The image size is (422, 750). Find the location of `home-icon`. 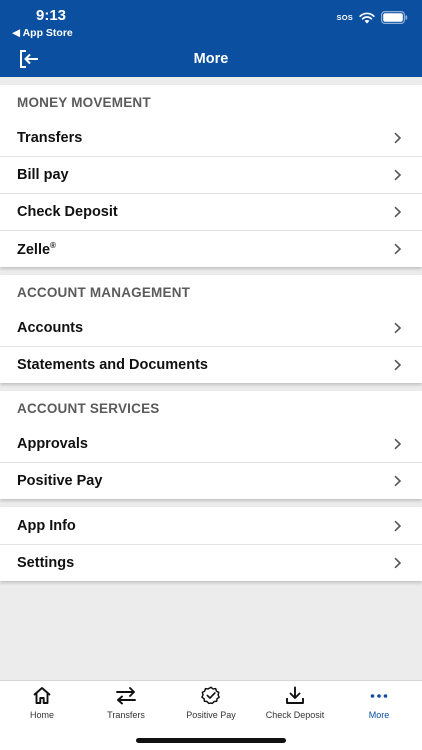

home-icon is located at coordinates (42, 695).